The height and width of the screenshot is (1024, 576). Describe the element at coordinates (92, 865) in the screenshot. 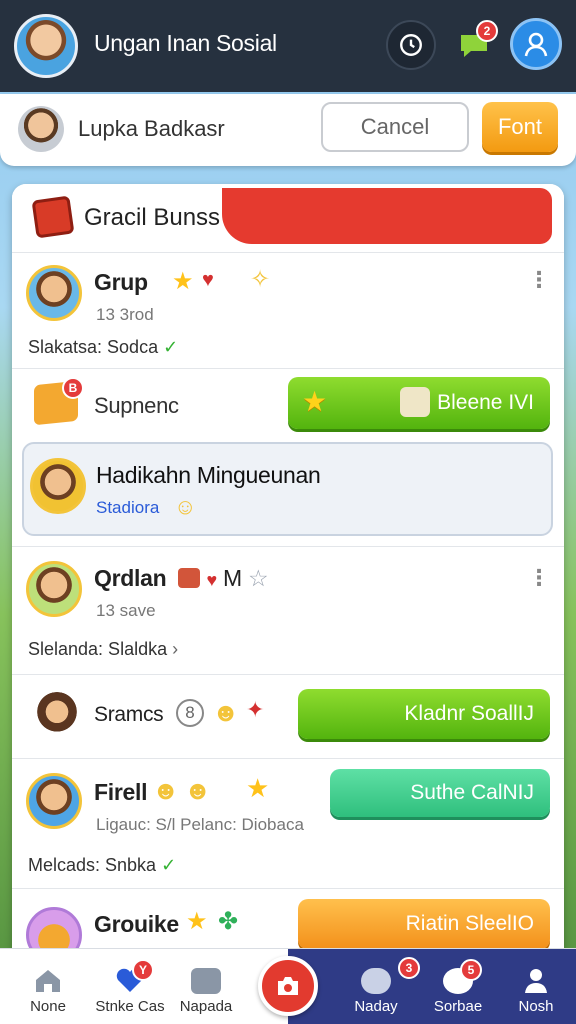

I see `status-text: Melcads: Snbka` at that location.